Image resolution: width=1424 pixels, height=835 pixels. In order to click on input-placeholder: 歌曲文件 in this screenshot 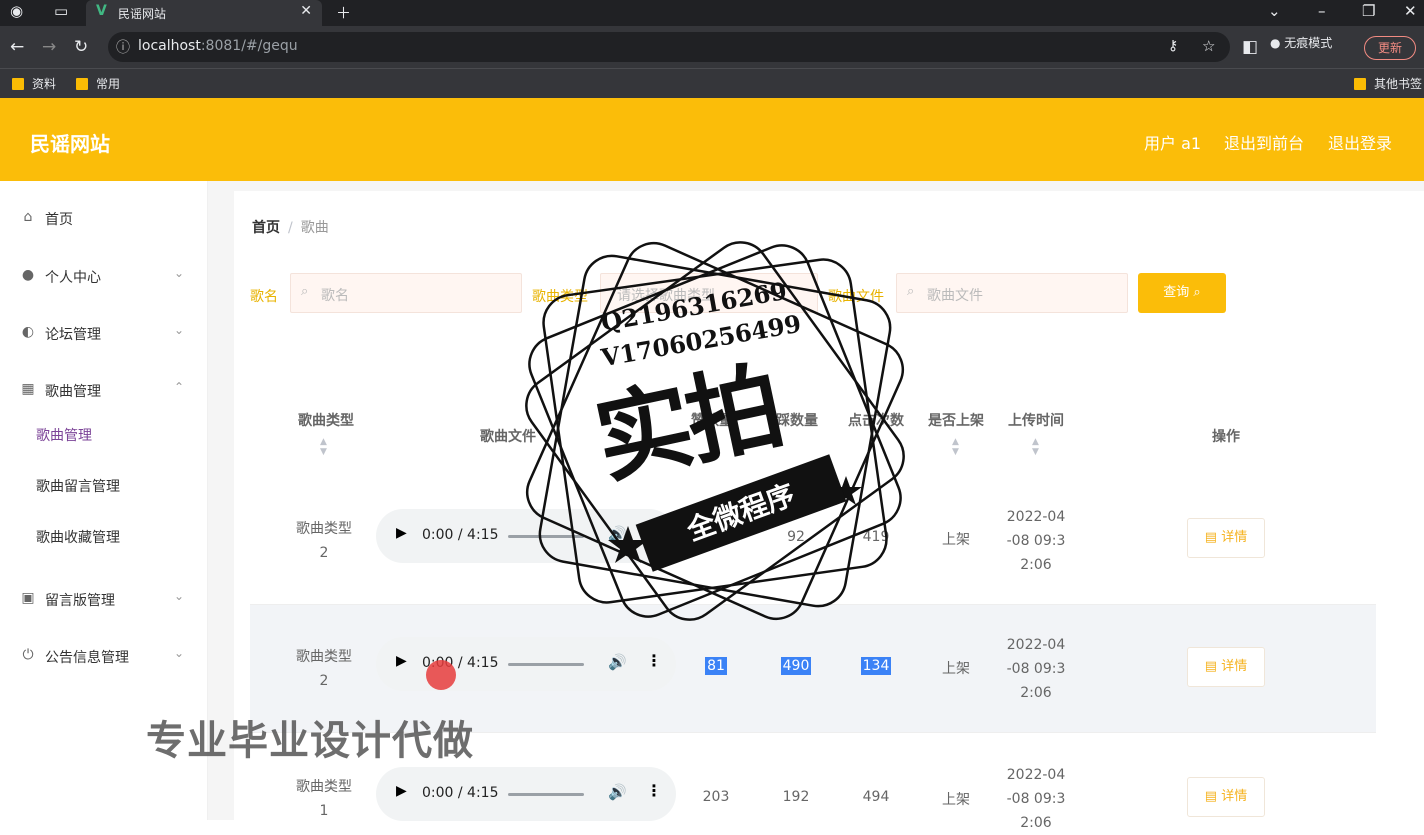, I will do `click(955, 296)`.